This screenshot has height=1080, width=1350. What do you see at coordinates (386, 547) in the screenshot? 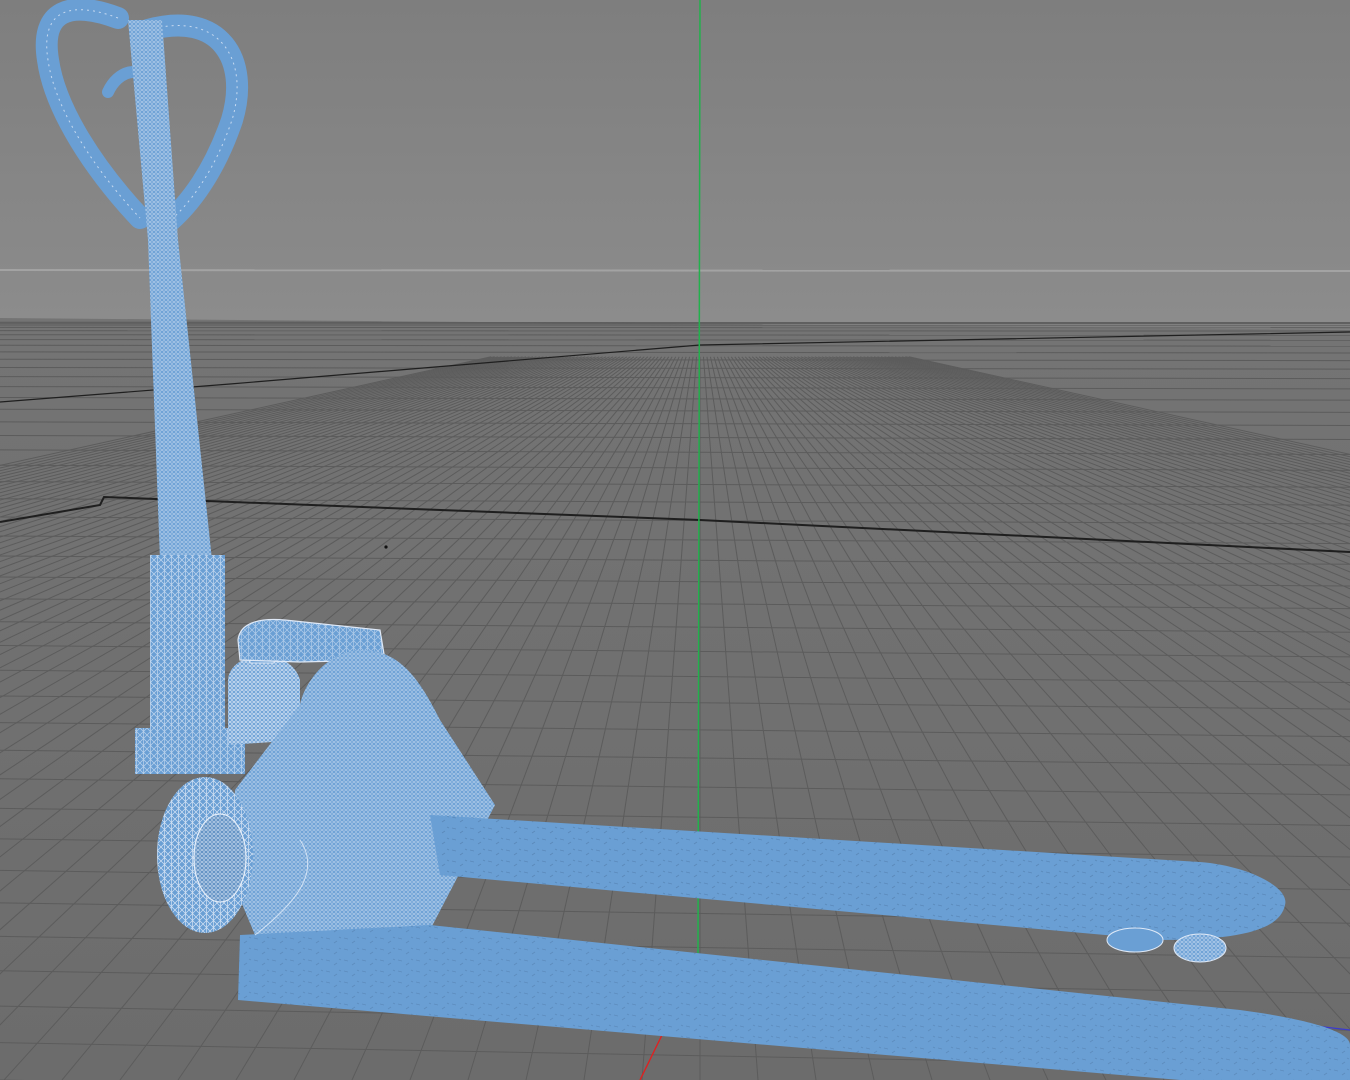
I see `vertex-marker` at bounding box center [386, 547].